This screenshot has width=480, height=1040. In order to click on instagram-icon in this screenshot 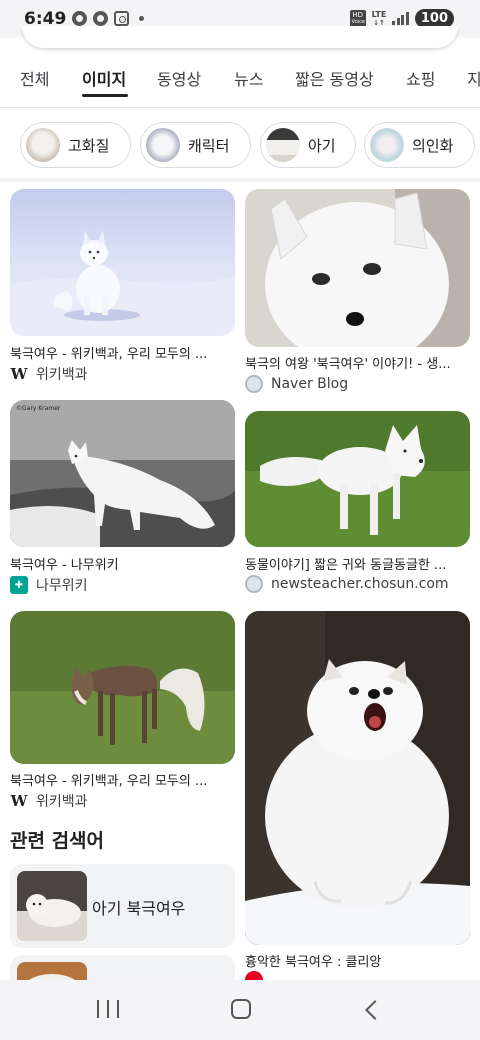, I will do `click(121, 18)`.